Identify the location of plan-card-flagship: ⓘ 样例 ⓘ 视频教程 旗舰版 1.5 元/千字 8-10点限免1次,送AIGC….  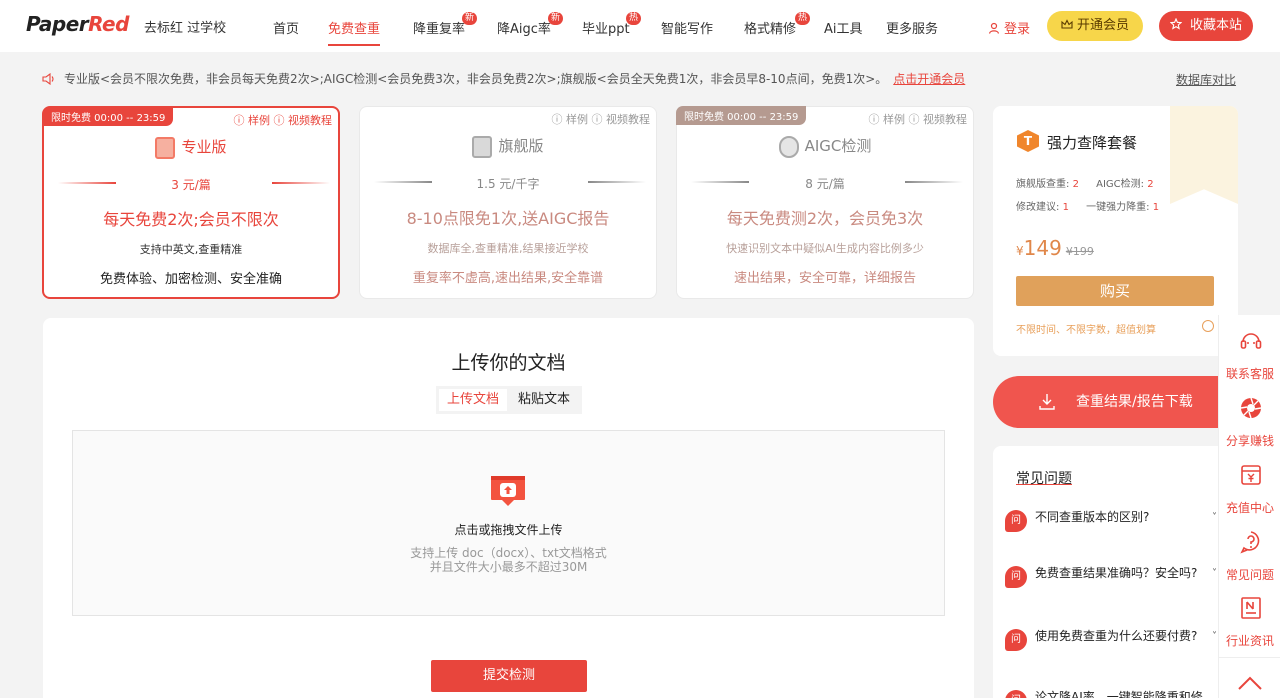
(508, 202).